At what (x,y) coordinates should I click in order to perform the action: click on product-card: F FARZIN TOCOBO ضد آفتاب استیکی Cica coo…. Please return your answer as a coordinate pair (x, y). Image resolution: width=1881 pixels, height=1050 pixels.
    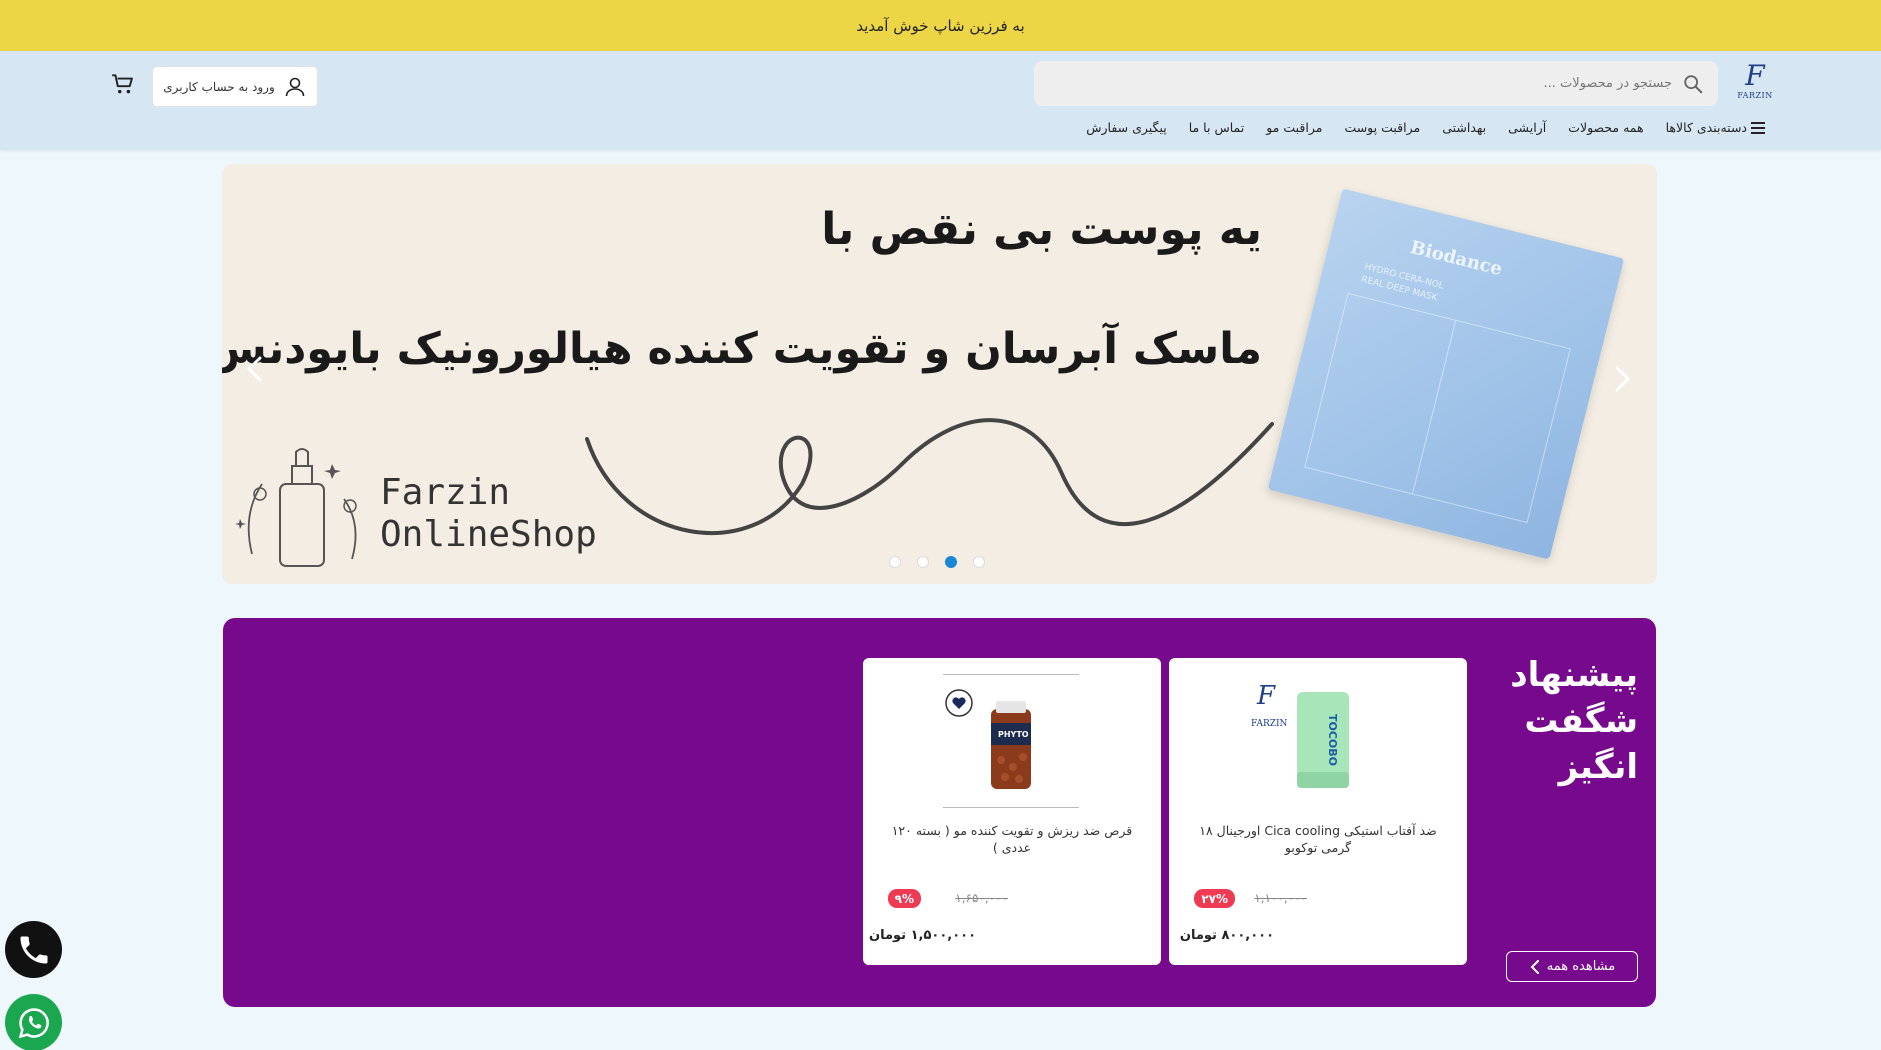
    Looking at the image, I should click on (1318, 811).